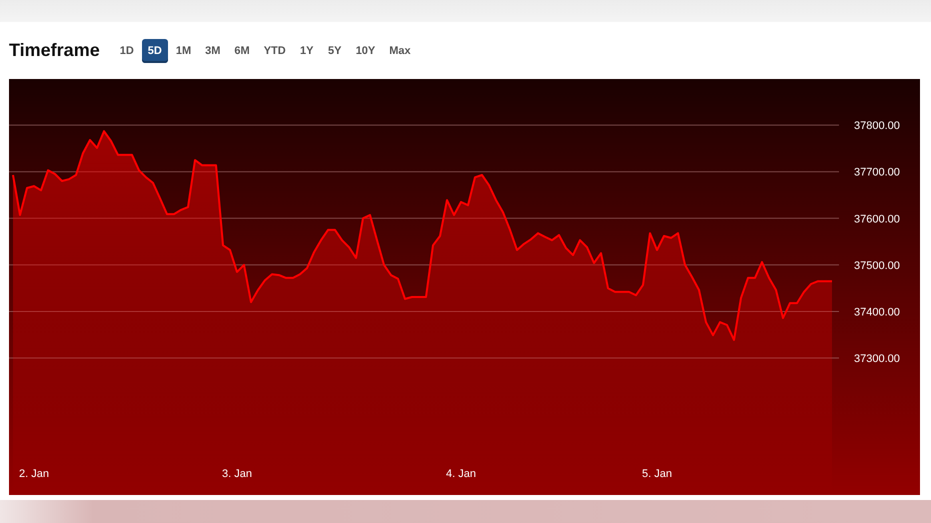 This screenshot has height=523, width=931. Describe the element at coordinates (34, 474) in the screenshot. I see `x-axis-label: 2. Jan` at that location.